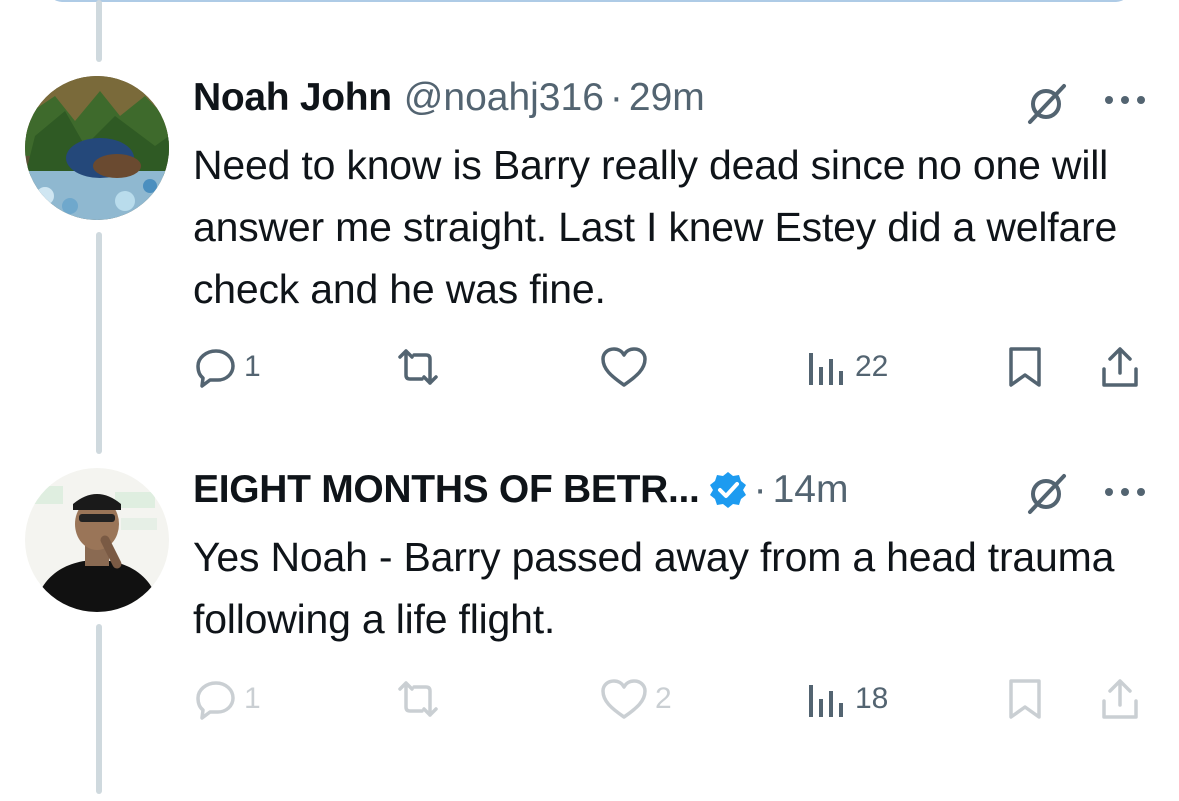 The image size is (1179, 801). Describe the element at coordinates (589, 367) in the screenshot. I see `tweet-actions: 1 22` at that location.